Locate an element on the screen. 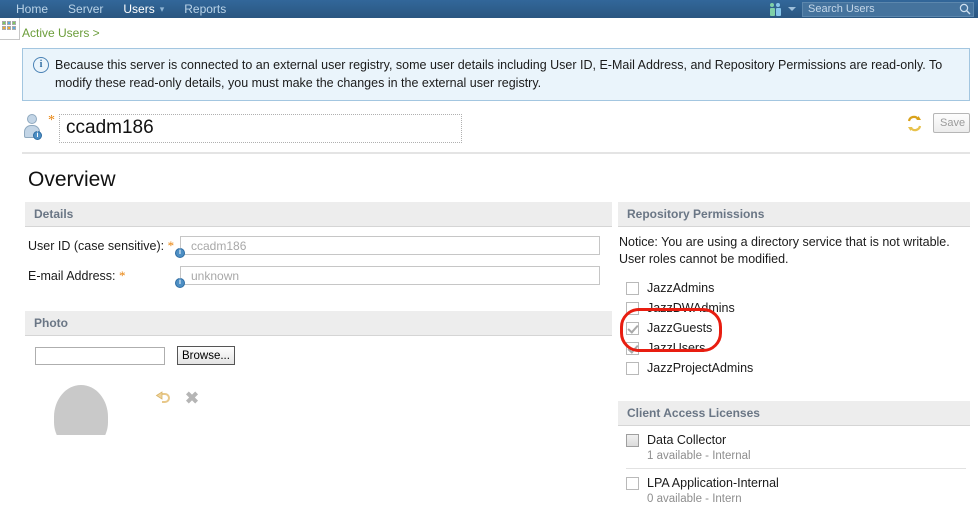 This screenshot has width=978, height=522. permission-item-jazzdwadmins: JazzDWAdmins is located at coordinates (794, 308).